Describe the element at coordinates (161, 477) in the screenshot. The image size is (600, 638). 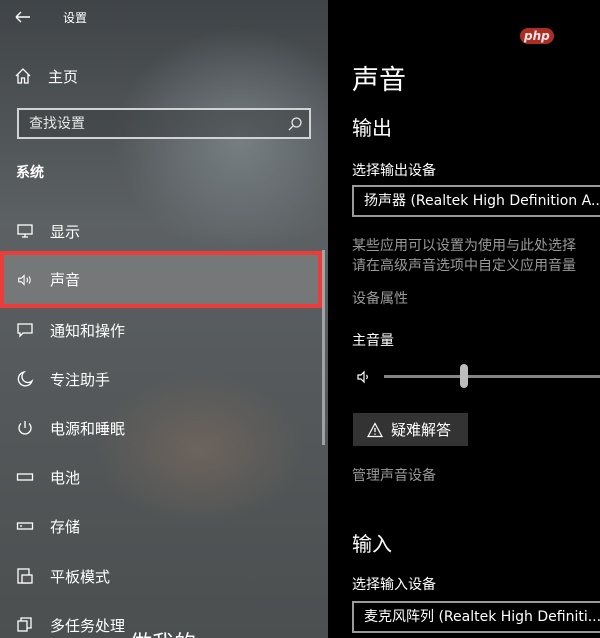
I see `nav-item-battery: 电池` at that location.